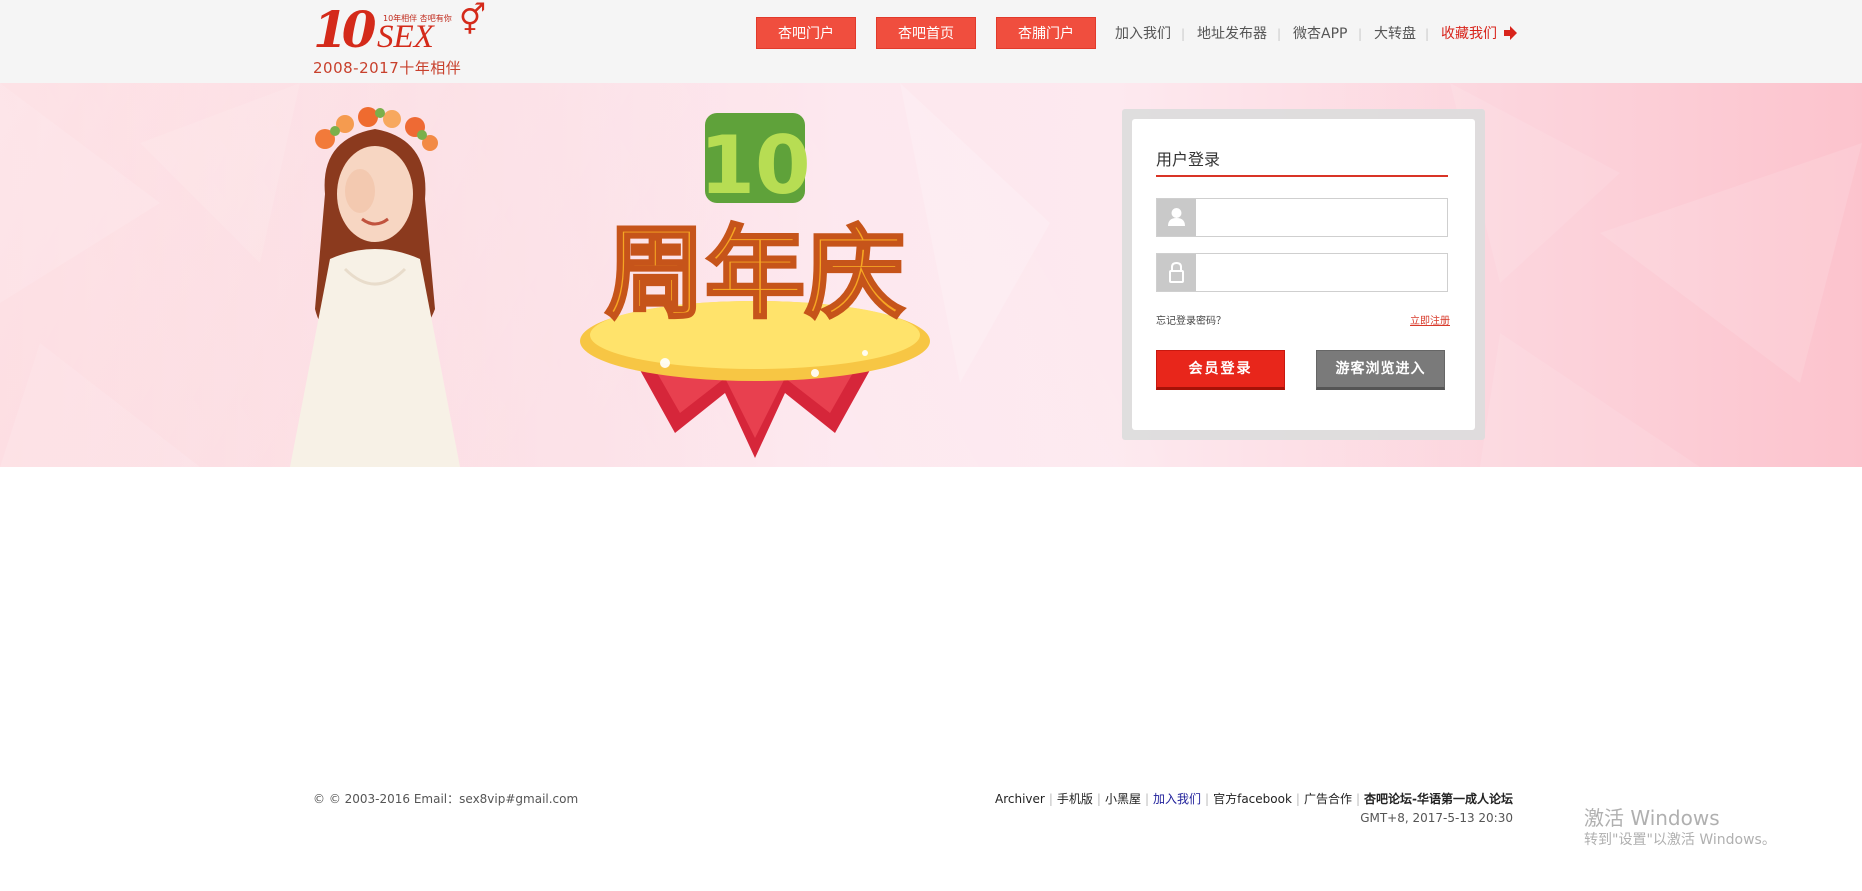 The width and height of the screenshot is (1862, 891). I want to click on site-logo: 10 10年相伴 杏吧有你 SEX ⚥ 2008-2017十年相伴, so click(400, 39).